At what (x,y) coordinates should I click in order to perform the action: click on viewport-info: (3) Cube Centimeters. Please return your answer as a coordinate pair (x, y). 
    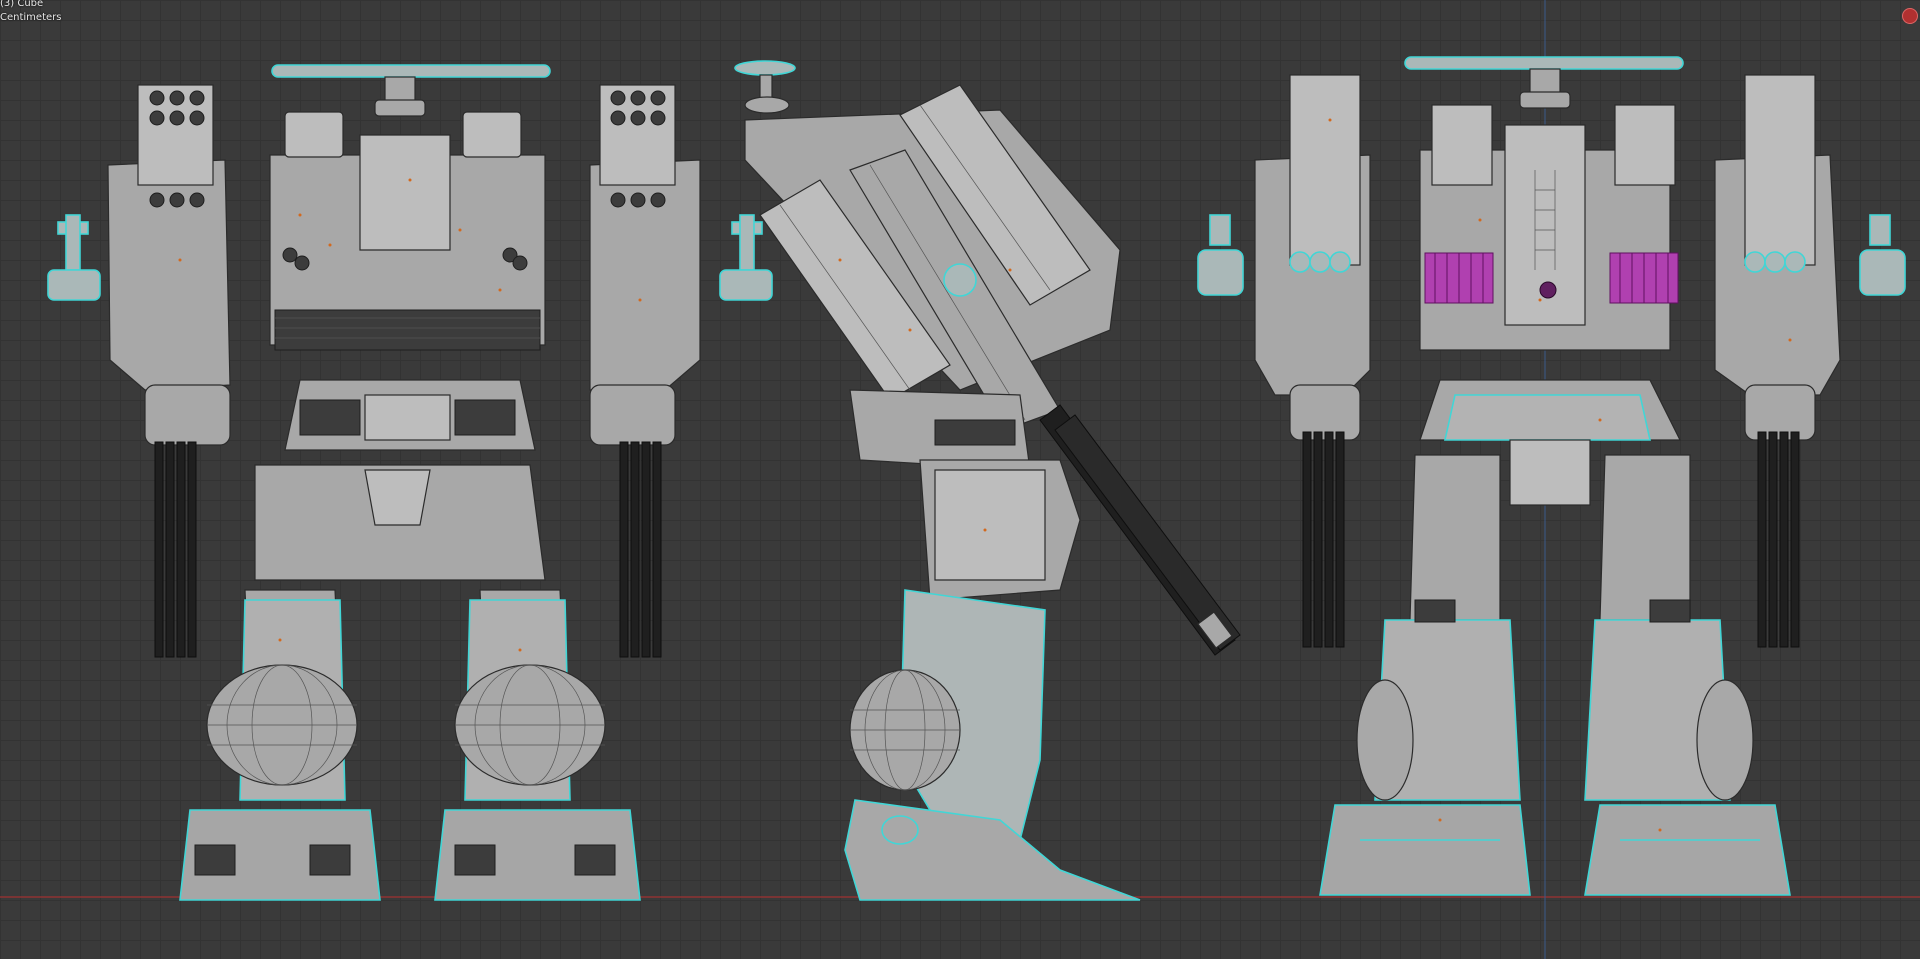
    Looking at the image, I should click on (30, 12).